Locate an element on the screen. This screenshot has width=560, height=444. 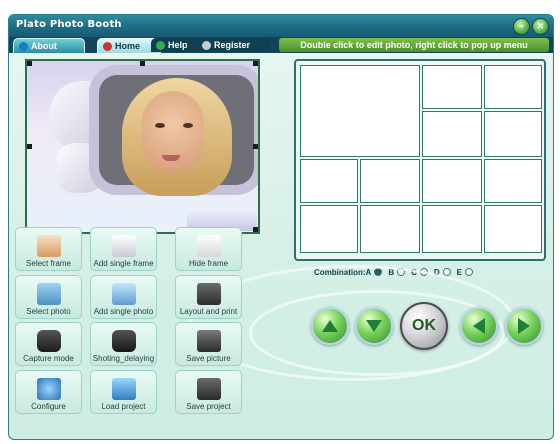
camera-icon is located at coordinates (48, 341).